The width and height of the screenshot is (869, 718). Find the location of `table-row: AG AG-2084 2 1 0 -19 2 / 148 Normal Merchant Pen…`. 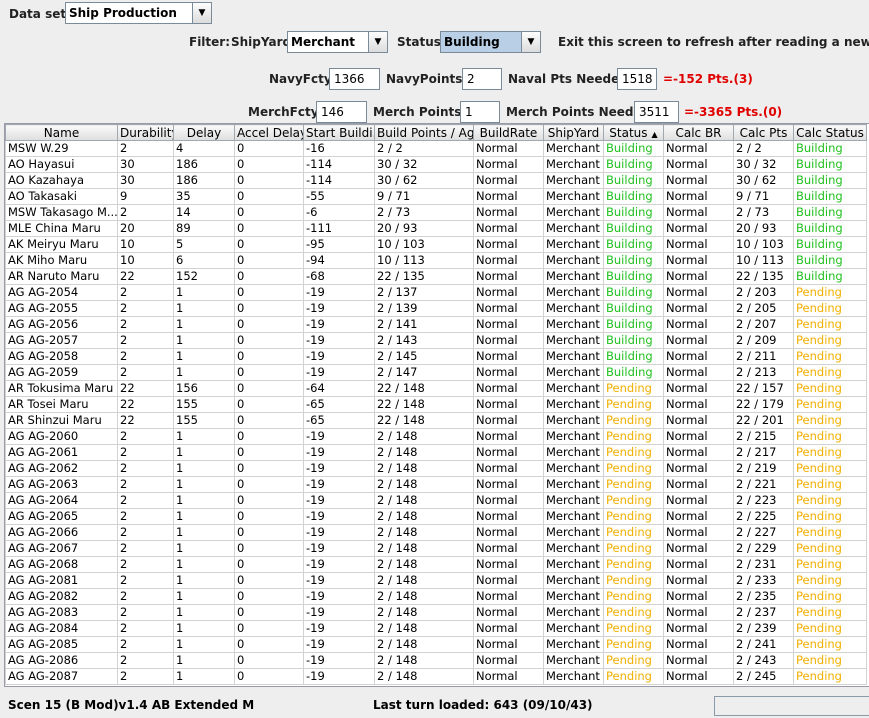

table-row: AG AG-2084 2 1 0 -19 2 / 148 Normal Merchant Pen… is located at coordinates (436, 628).